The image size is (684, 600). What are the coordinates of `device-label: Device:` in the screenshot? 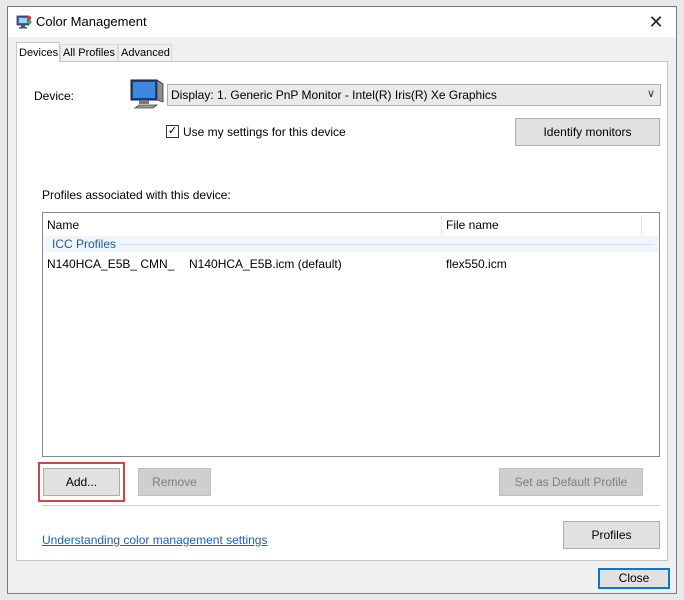 It's located at (54, 96).